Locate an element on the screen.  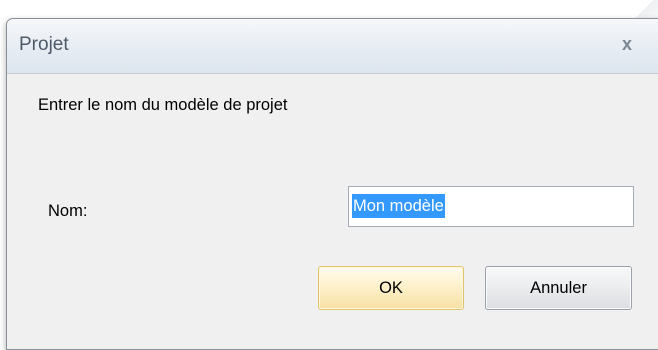
cancel-button: Annuler is located at coordinates (558, 288).